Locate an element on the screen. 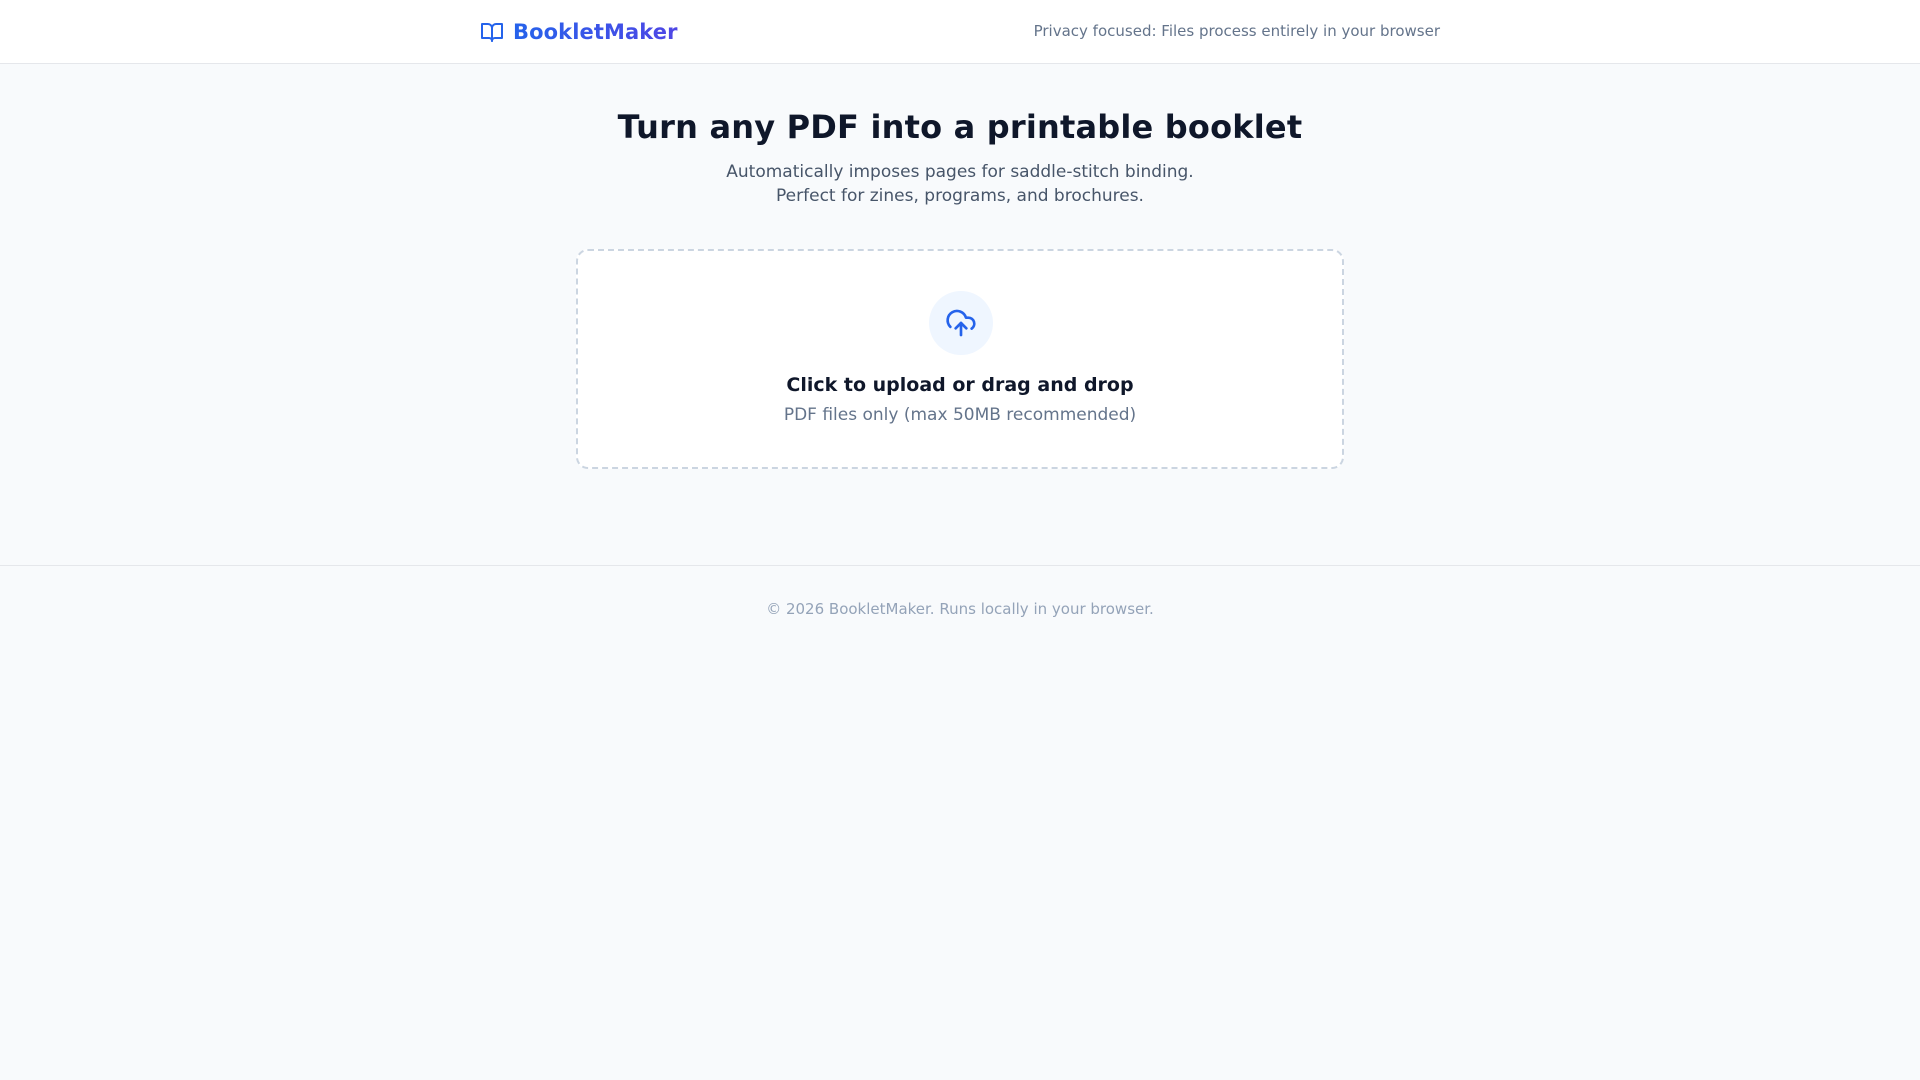 The height and width of the screenshot is (1080, 1920). upload-icon-badge is located at coordinates (961, 323).